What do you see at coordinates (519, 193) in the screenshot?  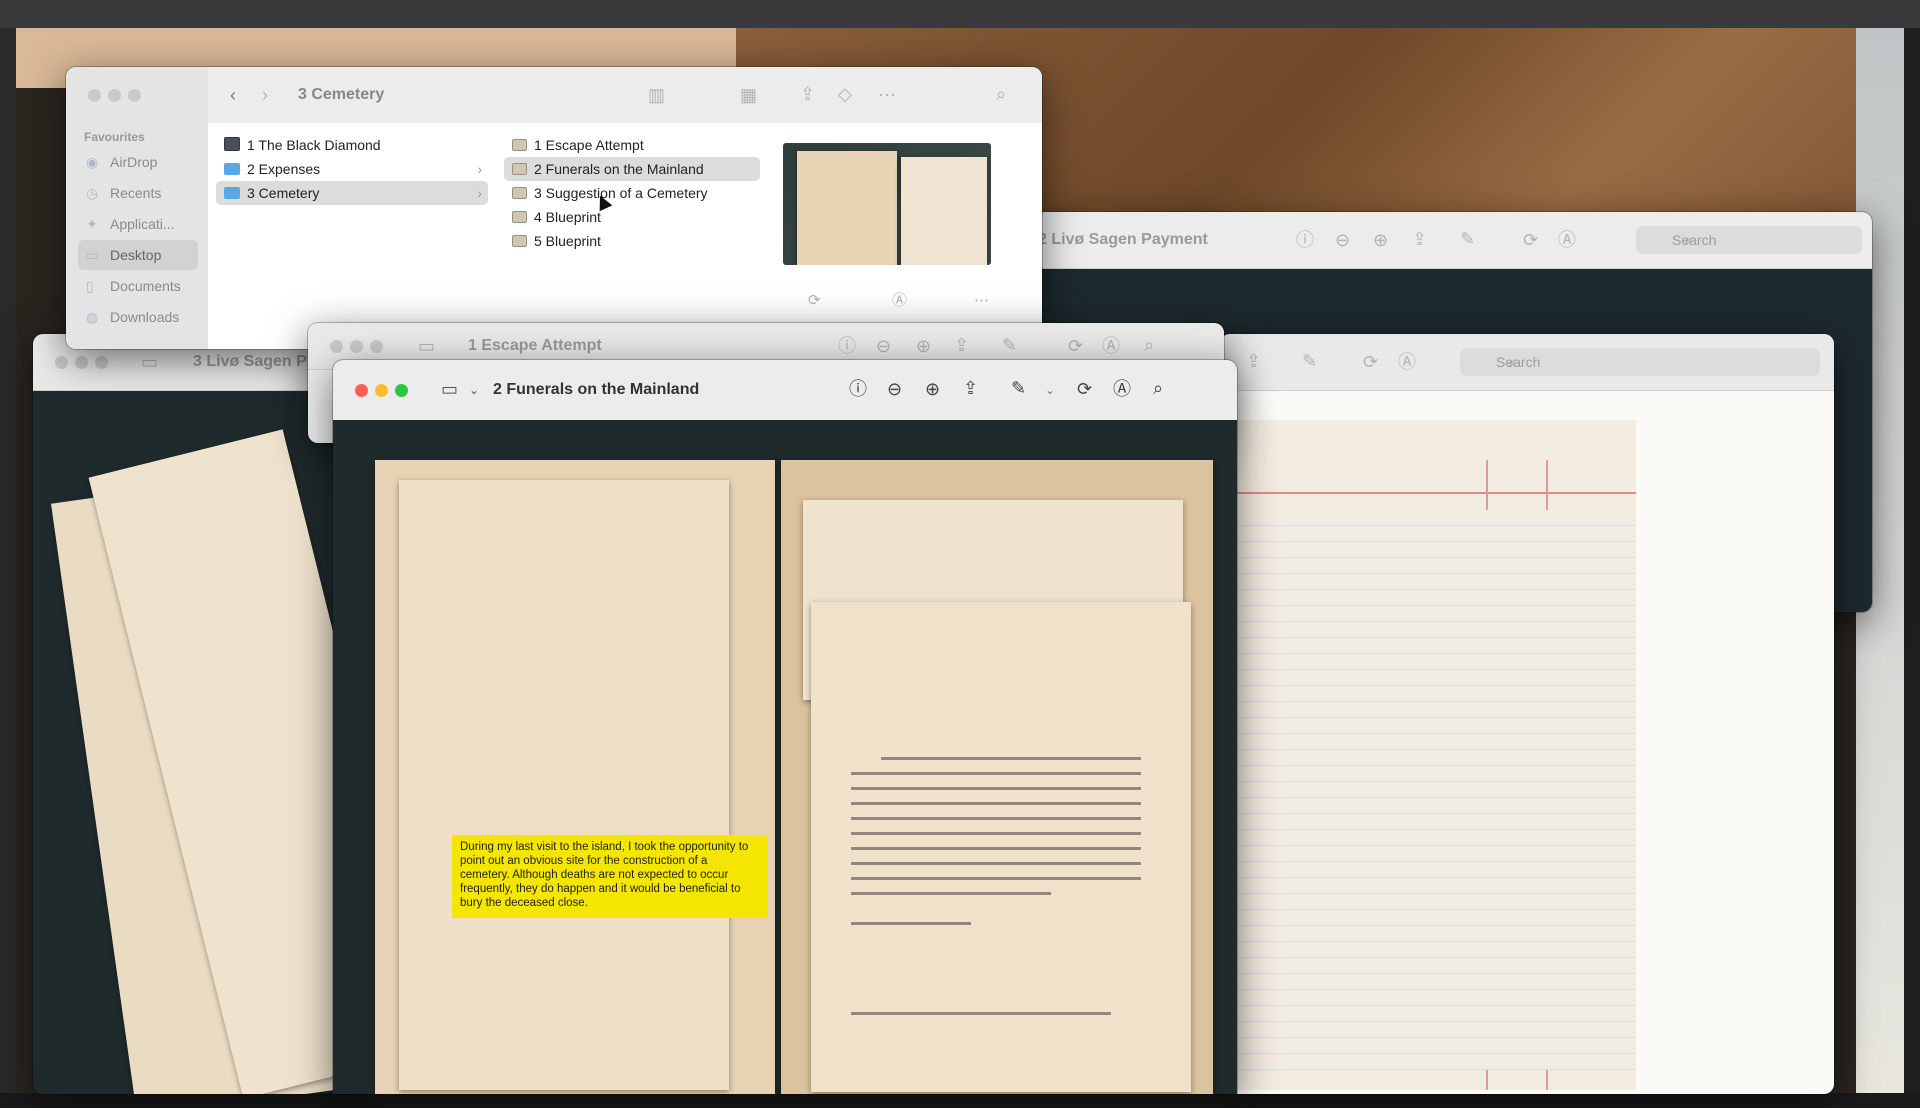 I see `image-file-icon` at bounding box center [519, 193].